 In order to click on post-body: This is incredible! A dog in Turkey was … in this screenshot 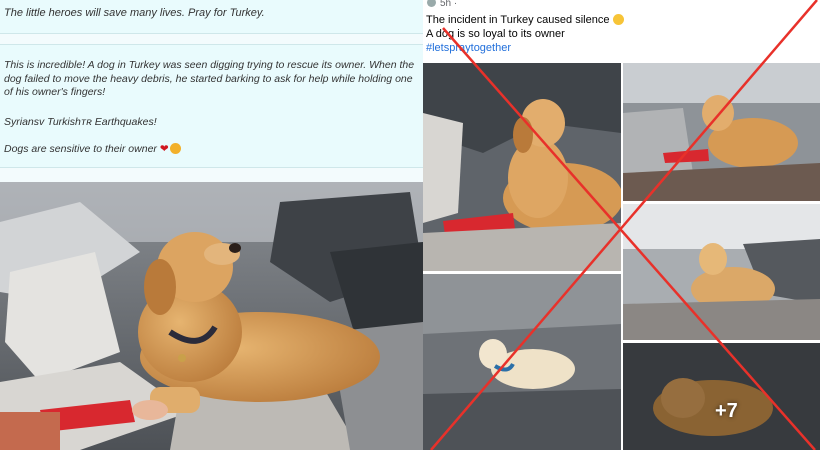, I will do `click(211, 106)`.